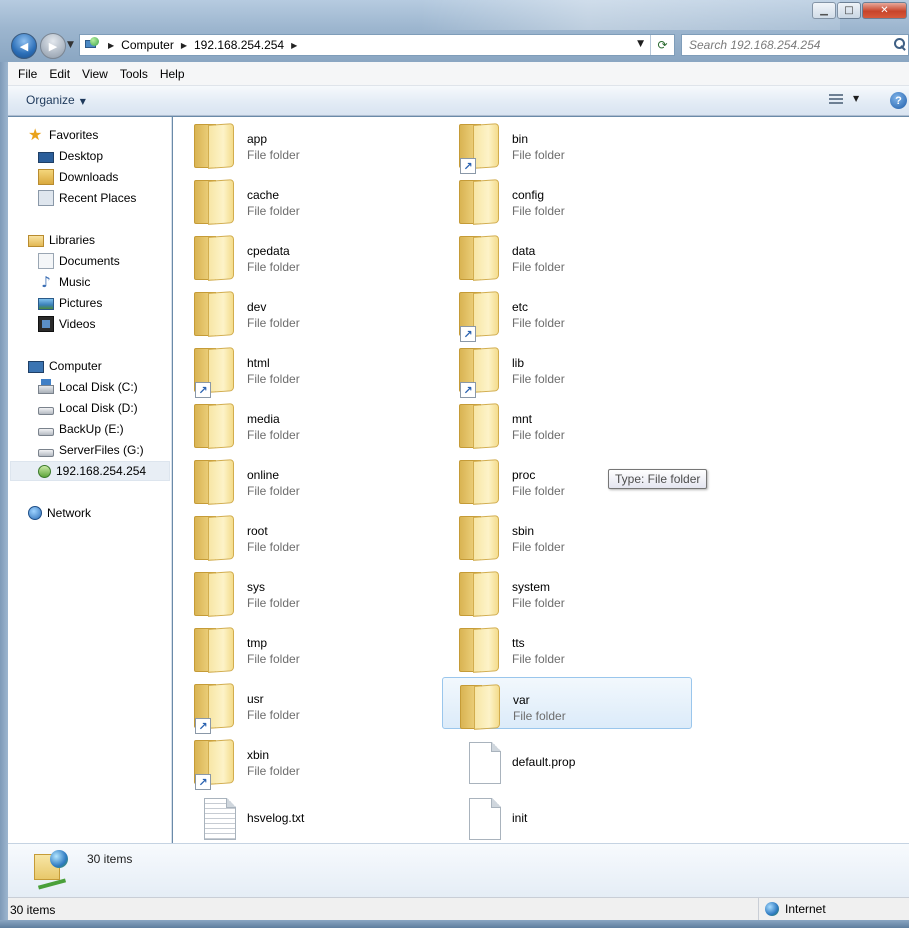 Image resolution: width=909 pixels, height=928 pixels. Describe the element at coordinates (662, 45) in the screenshot. I see `refresh-button: ⟳` at that location.